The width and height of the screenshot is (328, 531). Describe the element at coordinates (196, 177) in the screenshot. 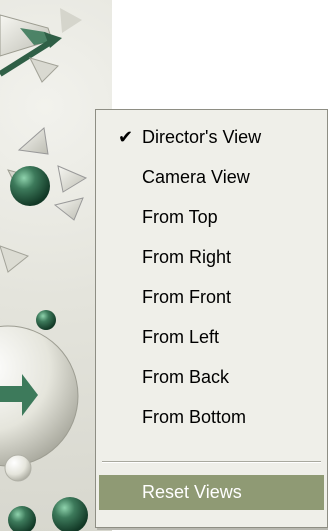

I see `menu-item-label: Camera View` at that location.